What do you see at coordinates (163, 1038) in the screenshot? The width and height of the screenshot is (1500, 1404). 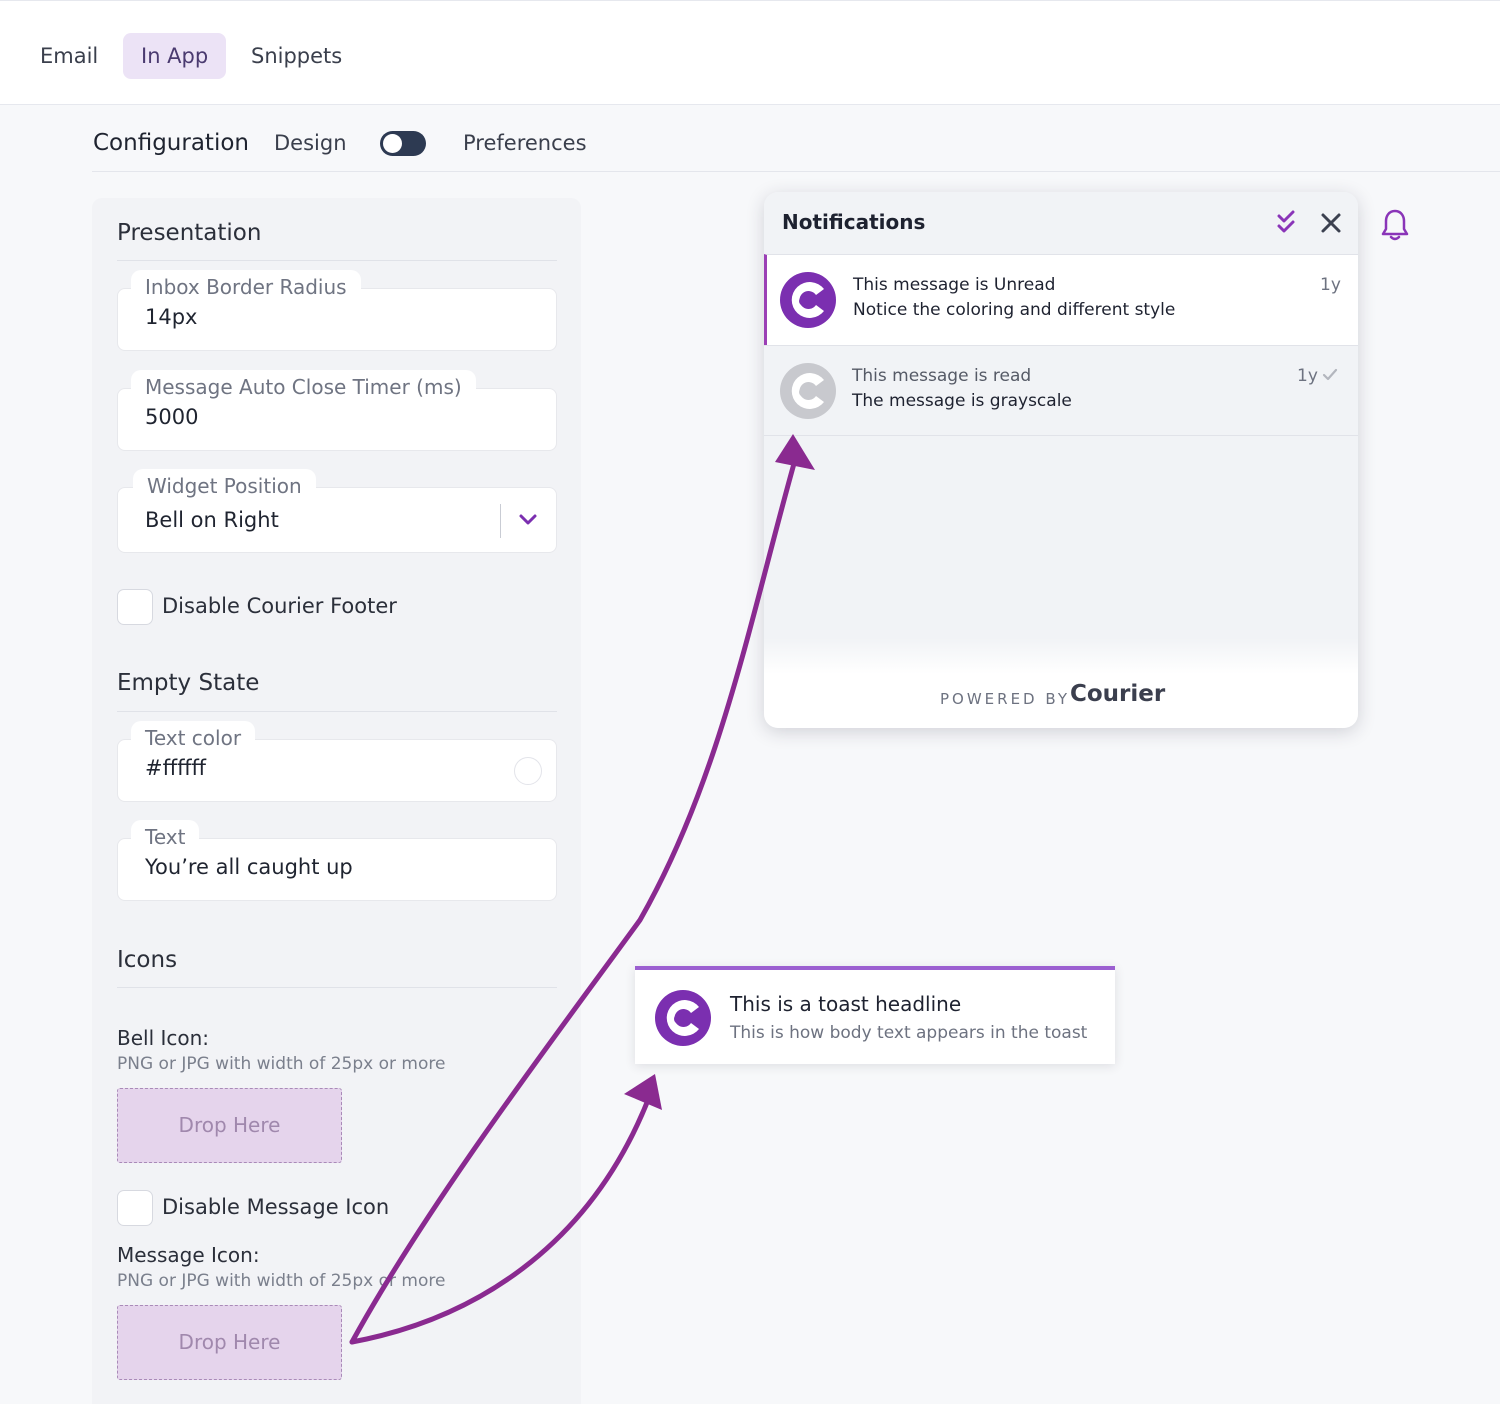 I see `bell-icon-title: Bell Icon:` at bounding box center [163, 1038].